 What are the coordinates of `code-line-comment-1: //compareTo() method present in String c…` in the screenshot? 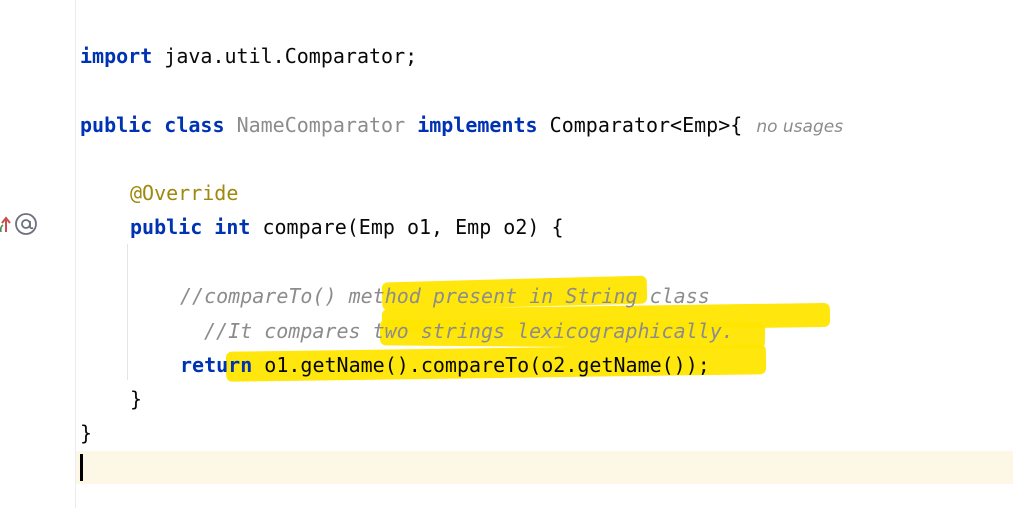 It's located at (445, 296).